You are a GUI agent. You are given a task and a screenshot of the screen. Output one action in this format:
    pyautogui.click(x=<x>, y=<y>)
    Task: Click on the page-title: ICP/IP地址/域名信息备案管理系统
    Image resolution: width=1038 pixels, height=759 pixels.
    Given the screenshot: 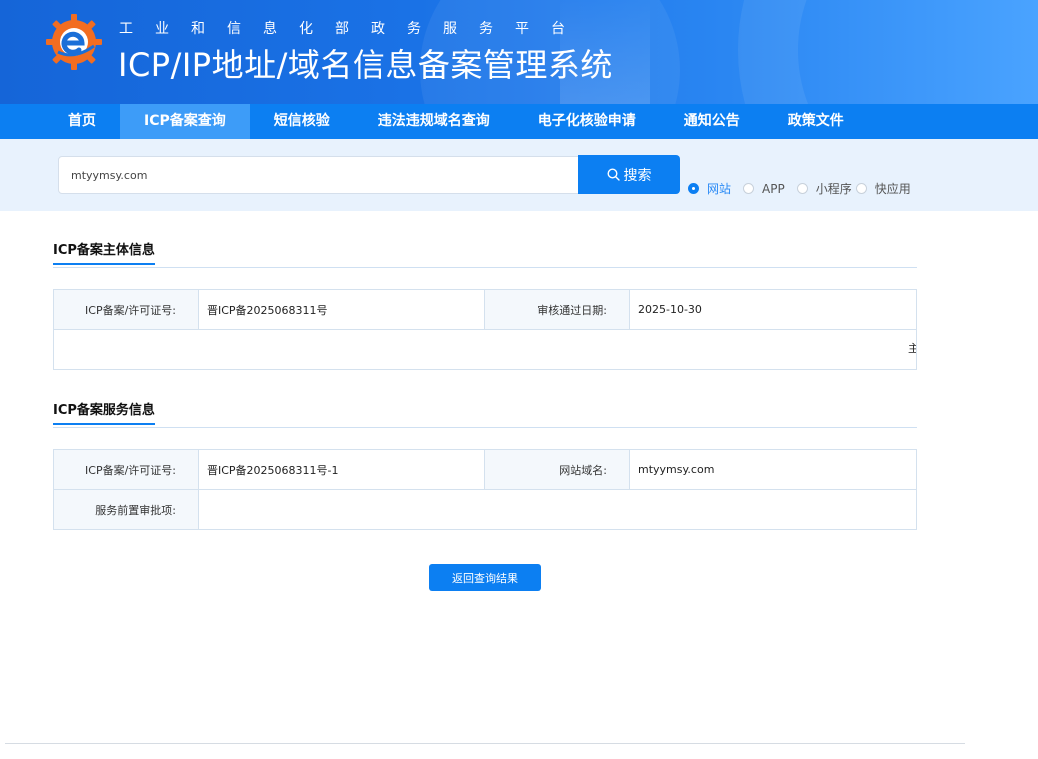 What is the action you would take?
    pyautogui.click(x=365, y=65)
    